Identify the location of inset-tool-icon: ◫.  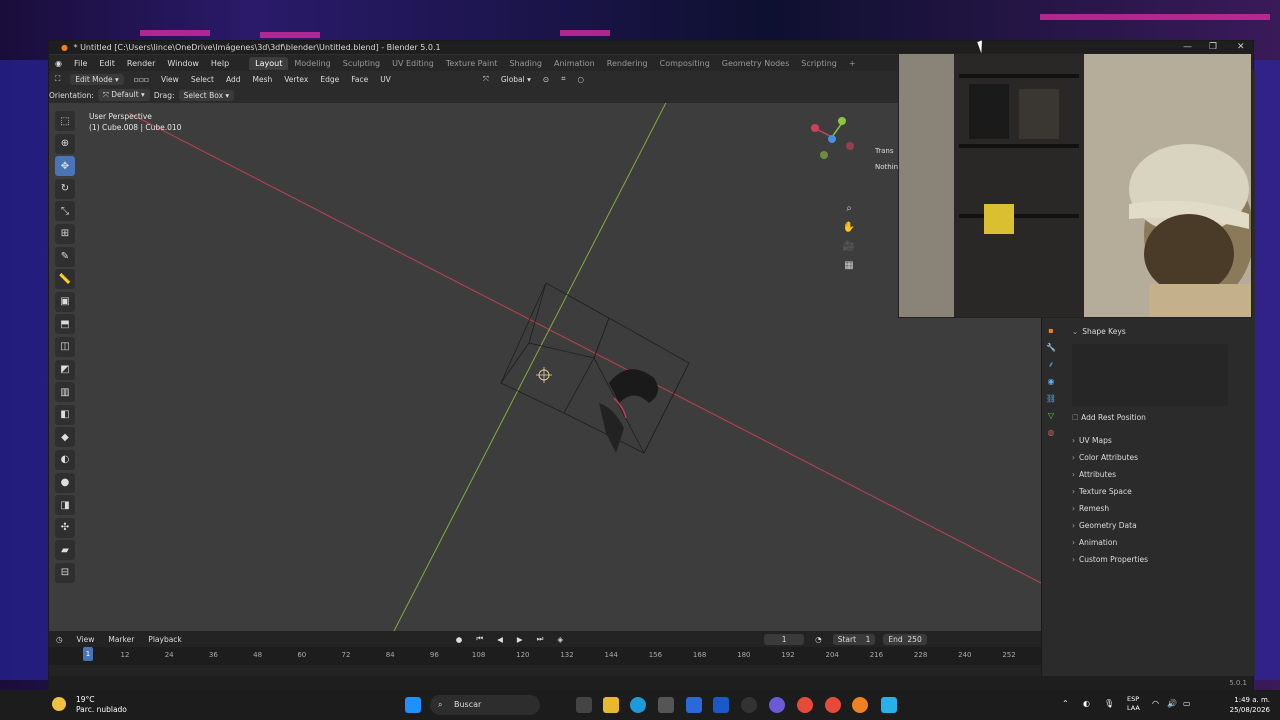
(65, 346).